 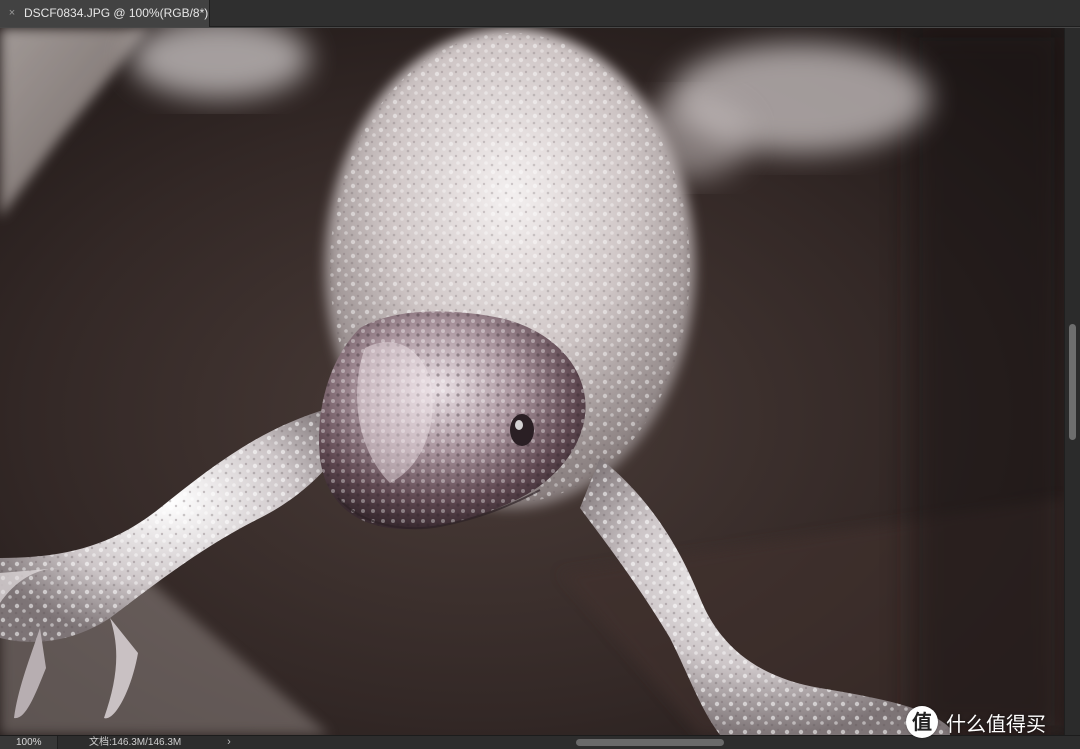 What do you see at coordinates (116, 13) in the screenshot?
I see `document-tab-title: DSCF0834.JPG @ 100%(RGB/8*)` at bounding box center [116, 13].